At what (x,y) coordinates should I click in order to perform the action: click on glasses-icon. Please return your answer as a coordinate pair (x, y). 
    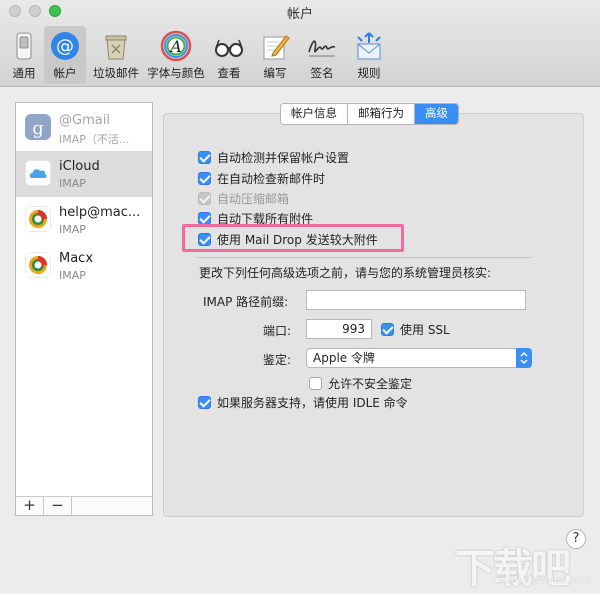
    Looking at the image, I should click on (229, 46).